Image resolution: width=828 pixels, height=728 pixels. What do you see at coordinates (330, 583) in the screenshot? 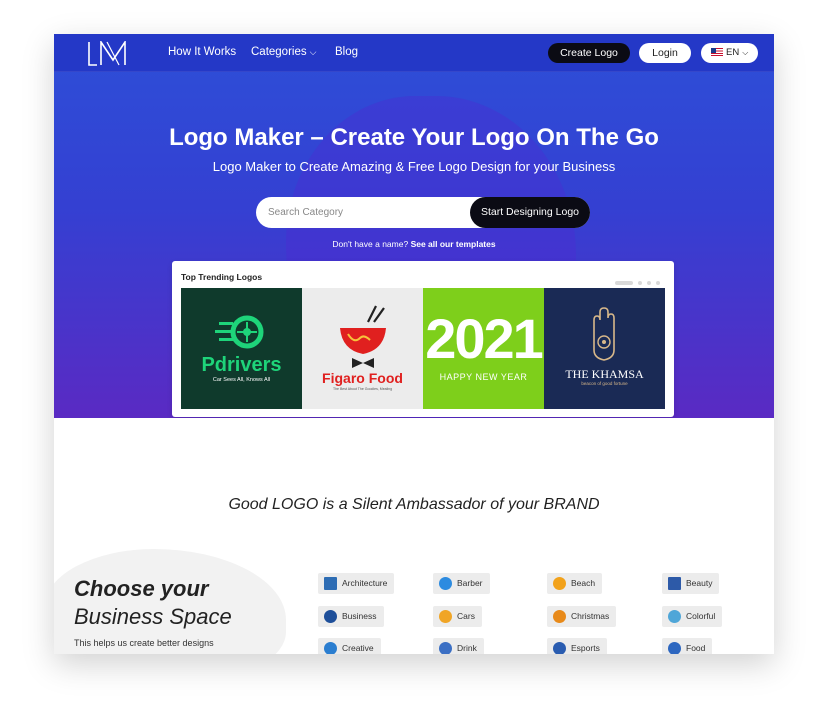
I see `building-icon` at bounding box center [330, 583].